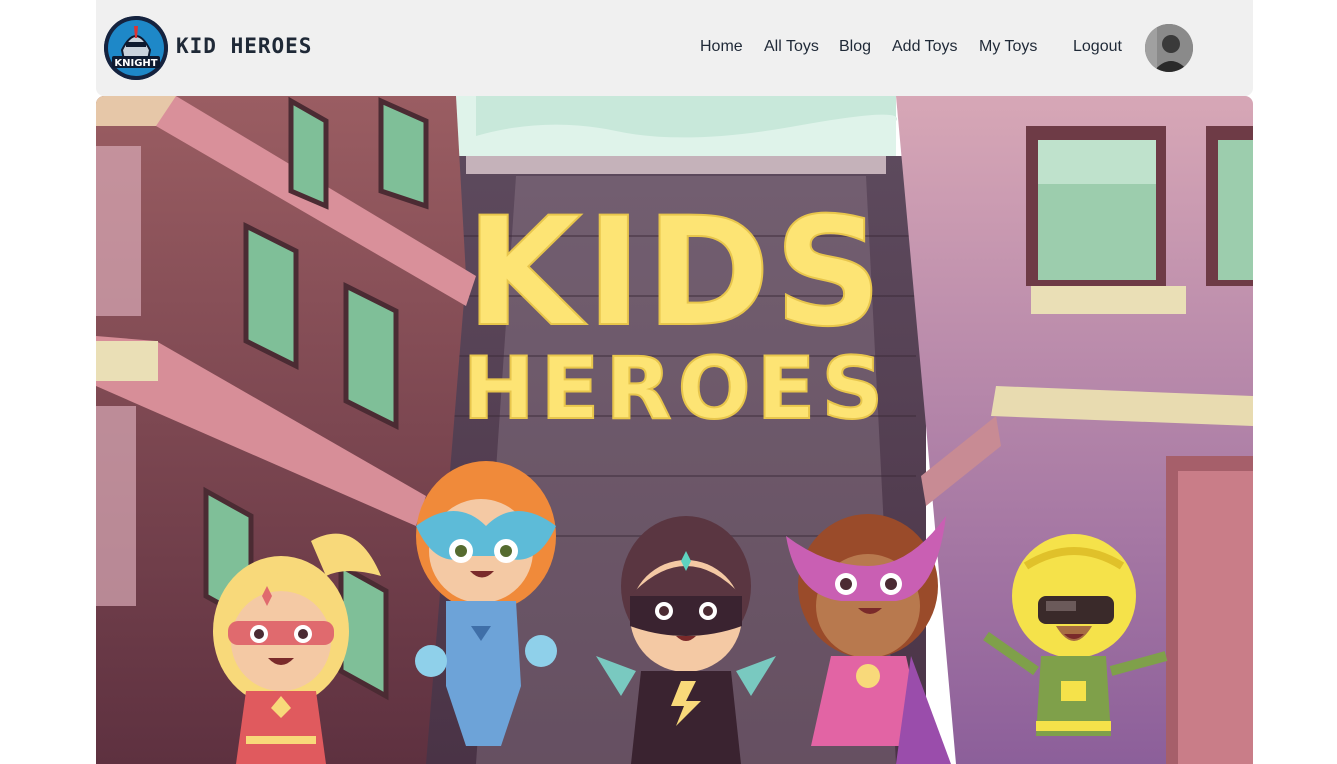 The image size is (1337, 764). What do you see at coordinates (676, 389) in the screenshot?
I see `hero-title-line2: HEROES` at bounding box center [676, 389].